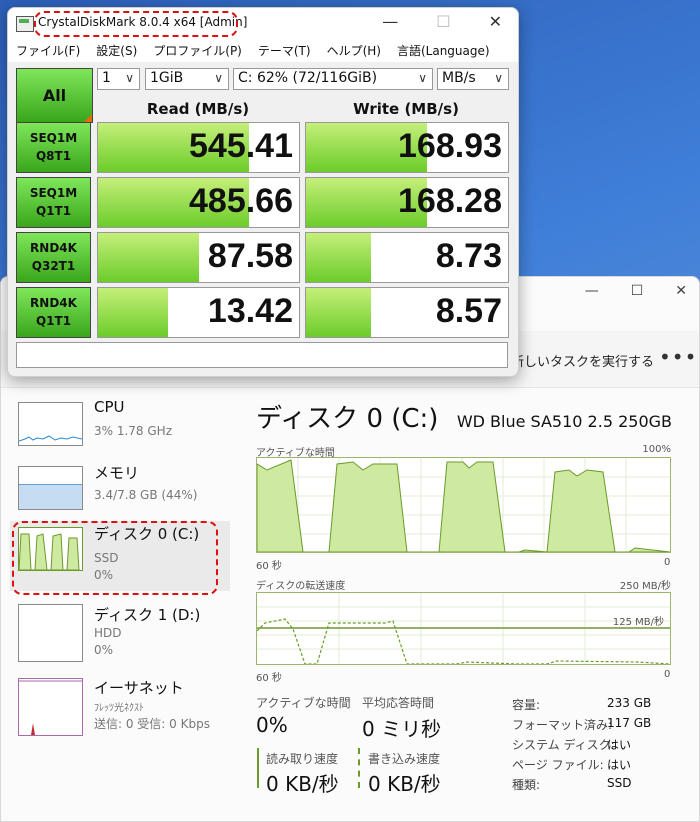 The width and height of the screenshot is (700, 822). What do you see at coordinates (678, 357) in the screenshot?
I see `more-options-icon: •••` at bounding box center [678, 357].